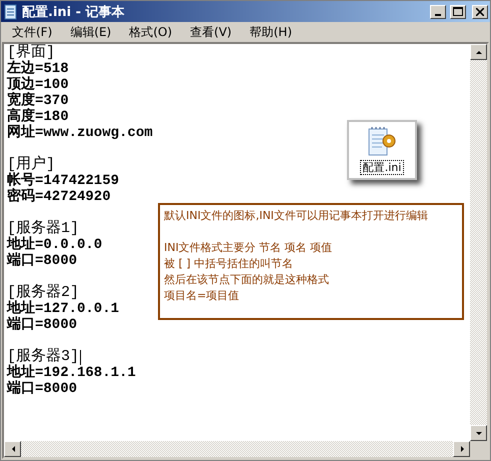 Image resolution: width=491 pixels, height=461 pixels. What do you see at coordinates (211, 32) in the screenshot?
I see `menu-item: 查看(V)` at bounding box center [211, 32].